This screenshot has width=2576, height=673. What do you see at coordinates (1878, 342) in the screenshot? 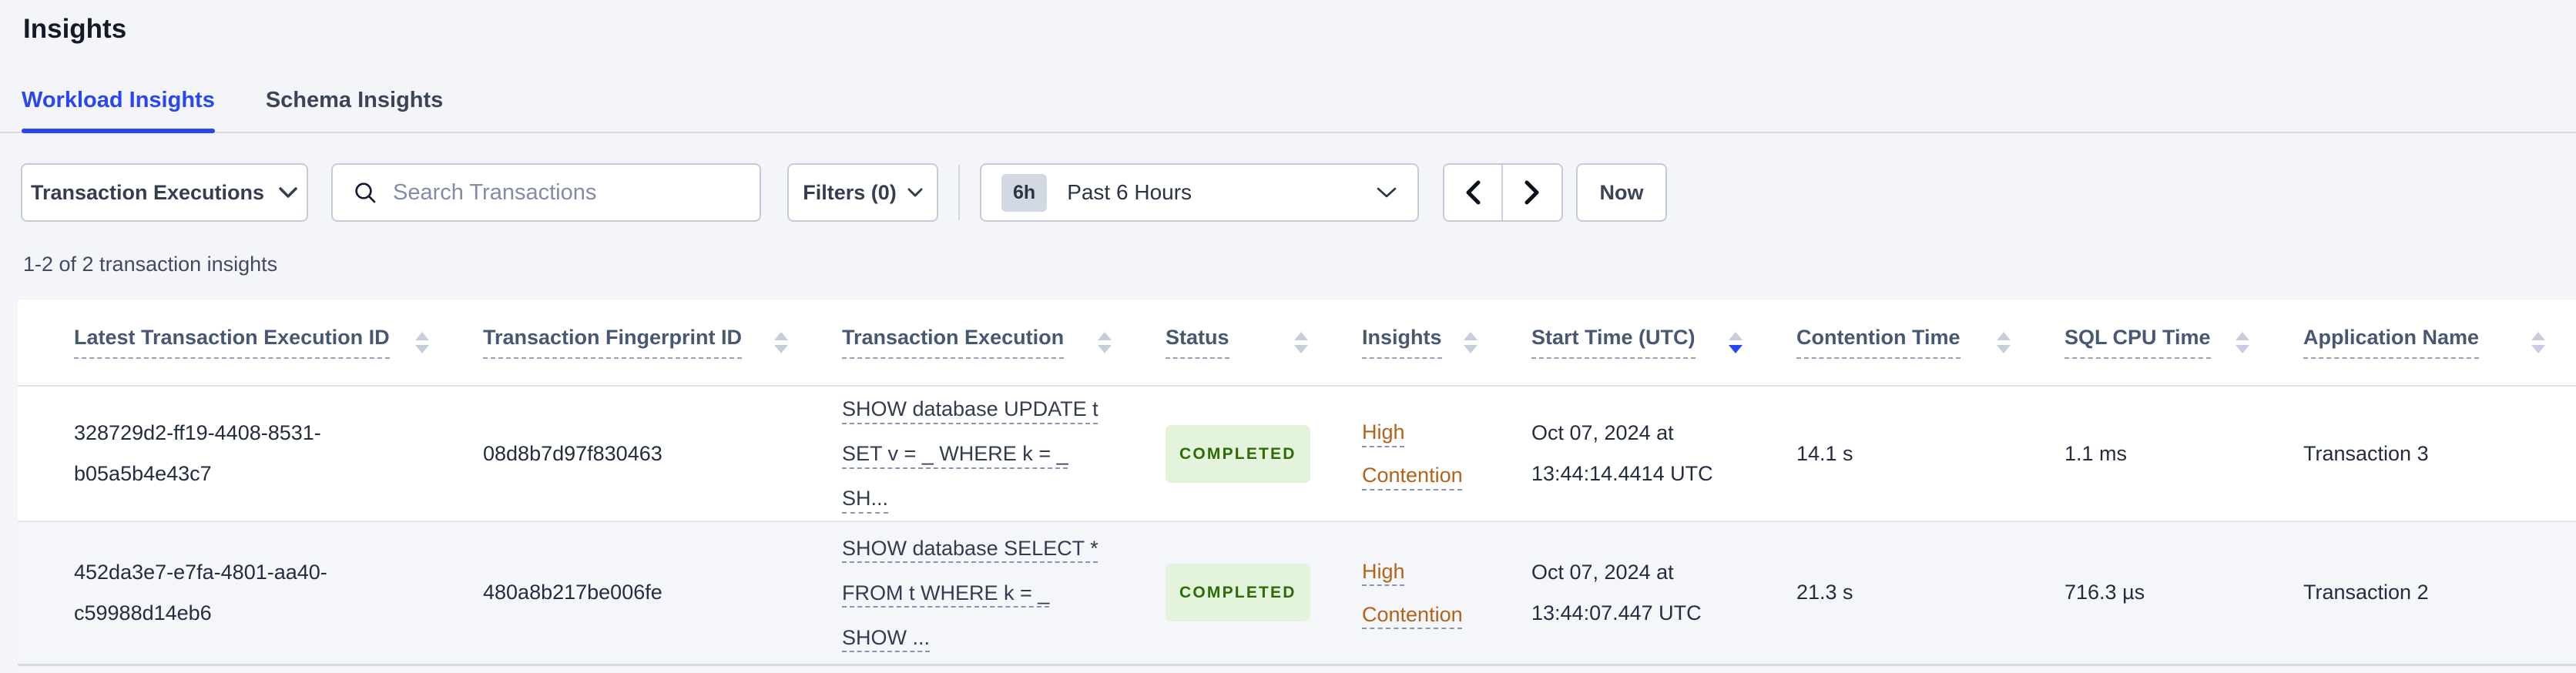
I see `column-label: Contention Time` at bounding box center [1878, 342].